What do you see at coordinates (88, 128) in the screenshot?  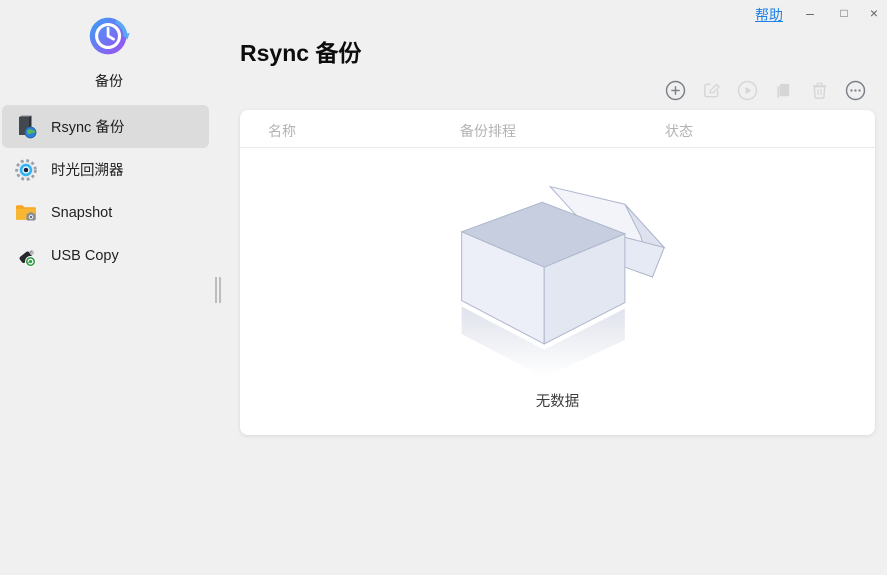 I see `sidebar-item-label: Rsync 备份` at bounding box center [88, 128].